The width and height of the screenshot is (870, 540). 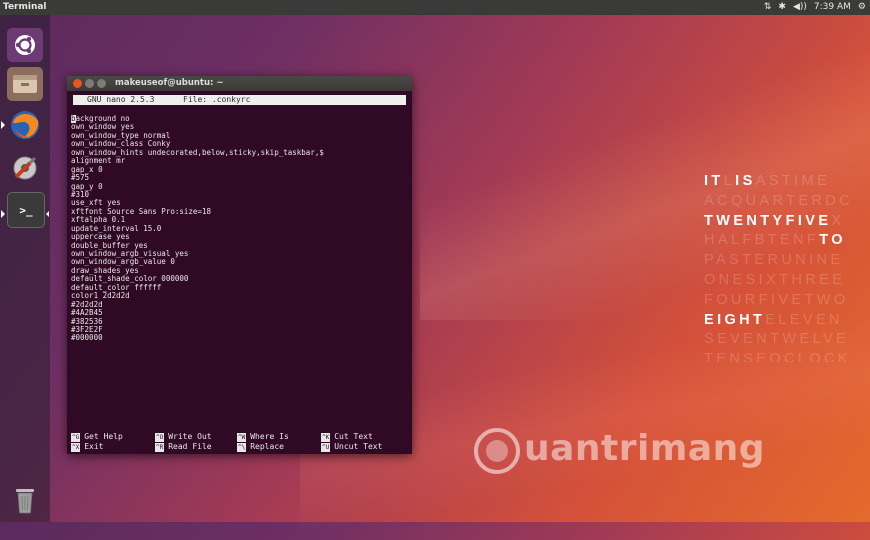 I want to click on running-app-indicator, so click(x=3, y=214).